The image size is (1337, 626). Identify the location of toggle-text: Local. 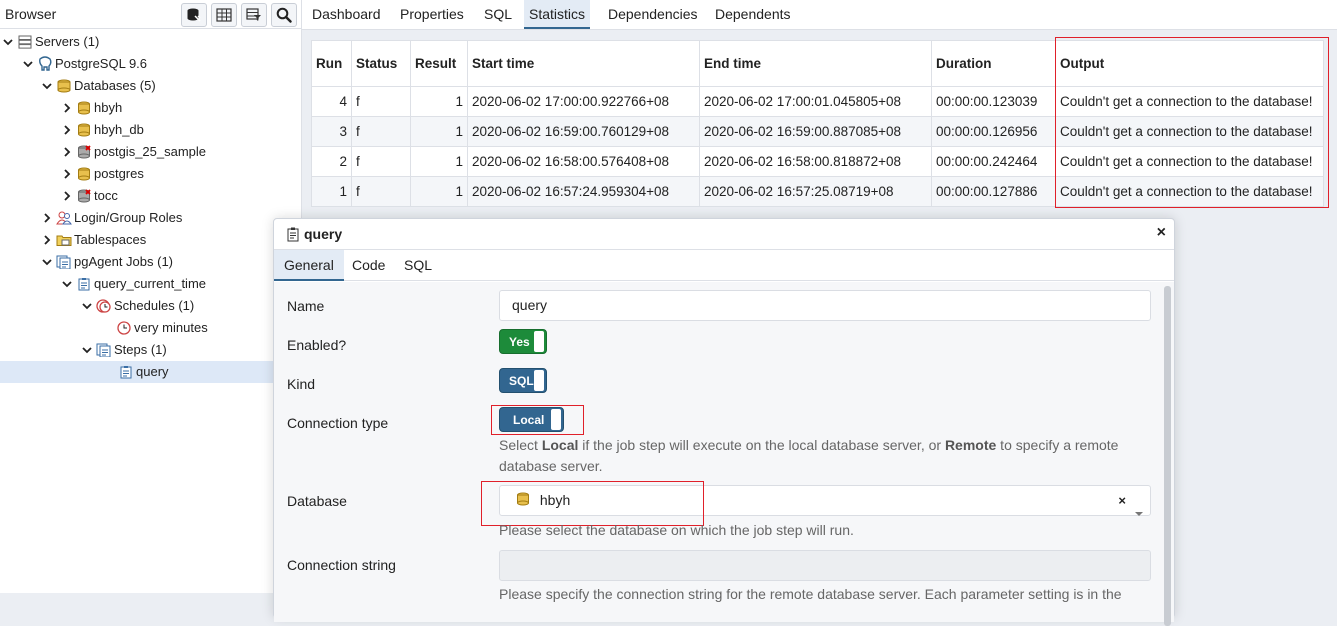
(529, 419).